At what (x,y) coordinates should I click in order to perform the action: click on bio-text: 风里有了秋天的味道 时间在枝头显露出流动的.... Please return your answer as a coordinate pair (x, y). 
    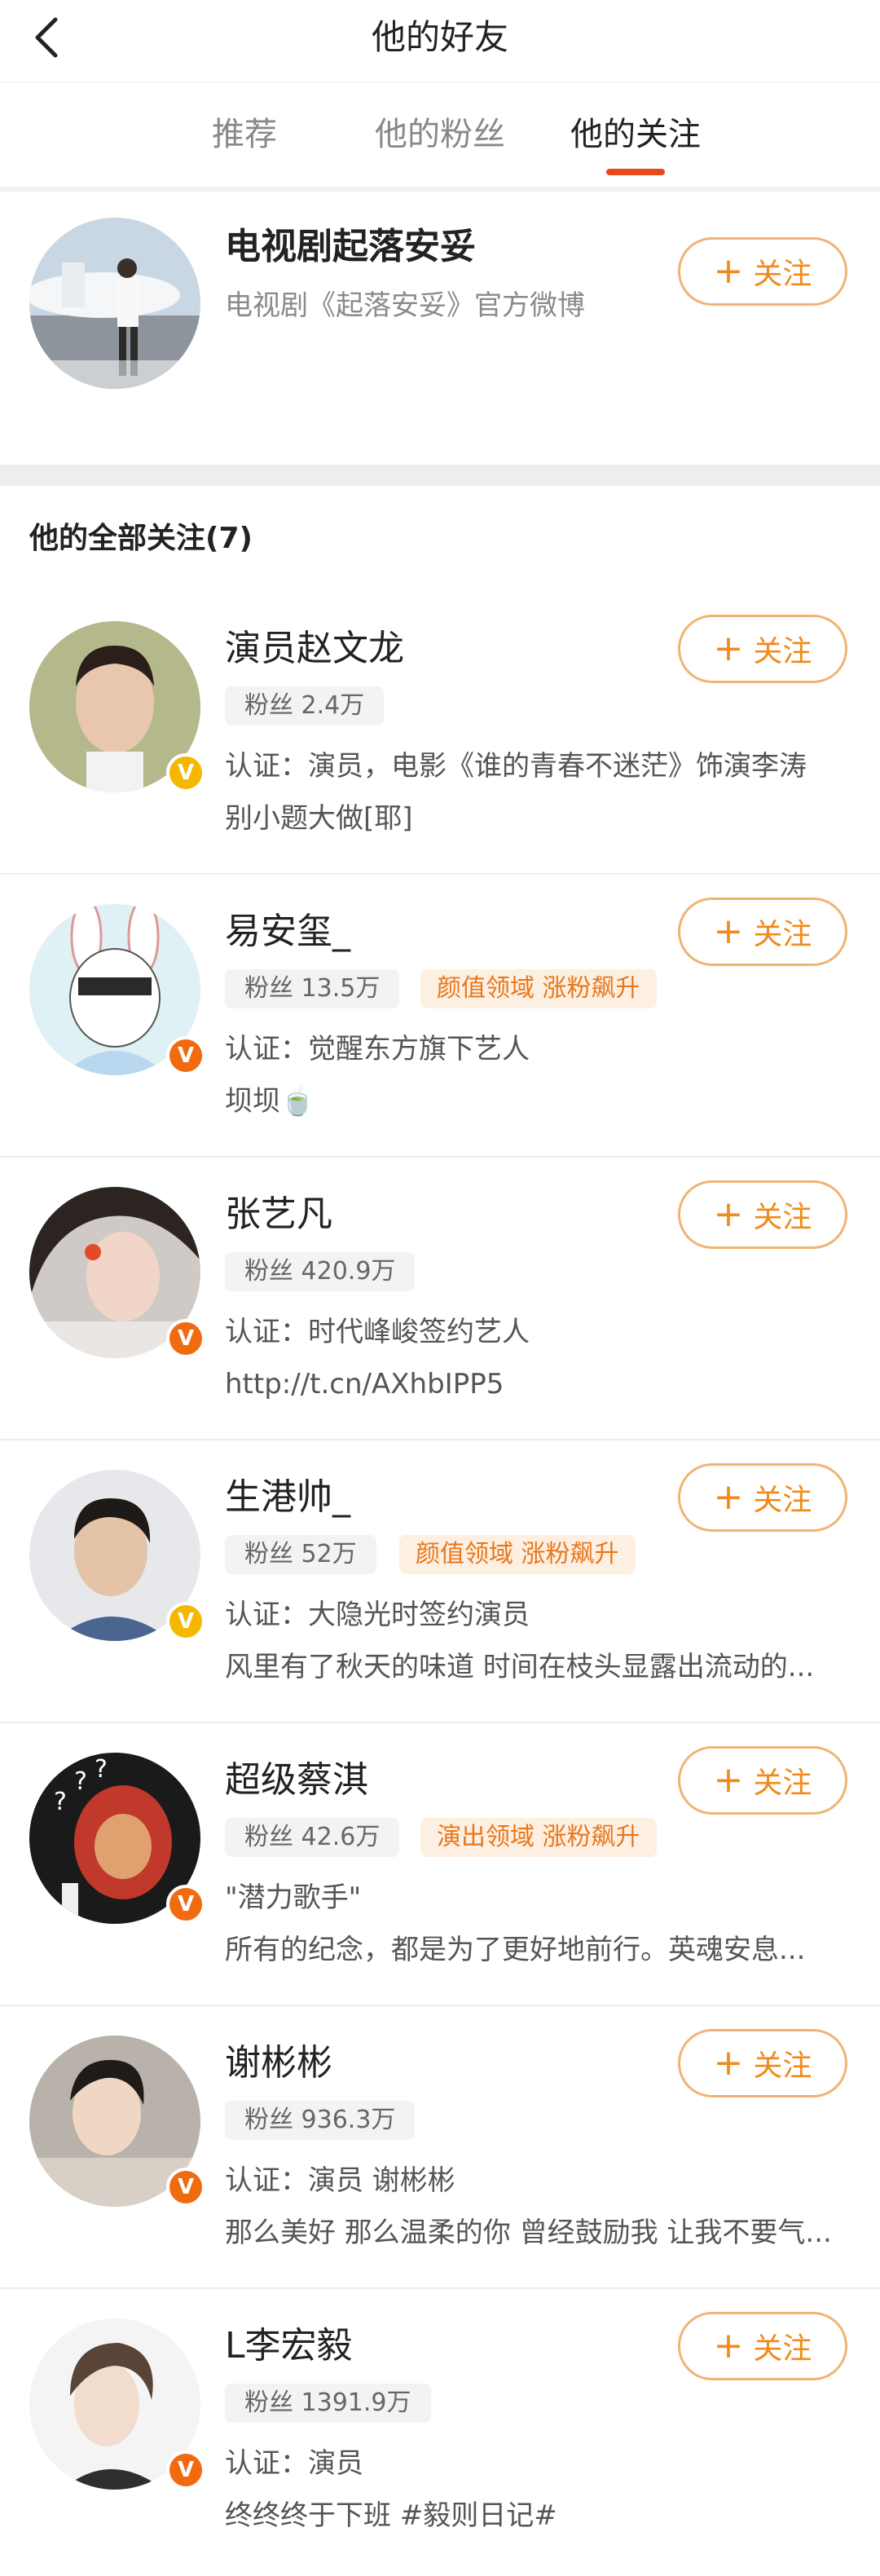
    Looking at the image, I should click on (520, 1667).